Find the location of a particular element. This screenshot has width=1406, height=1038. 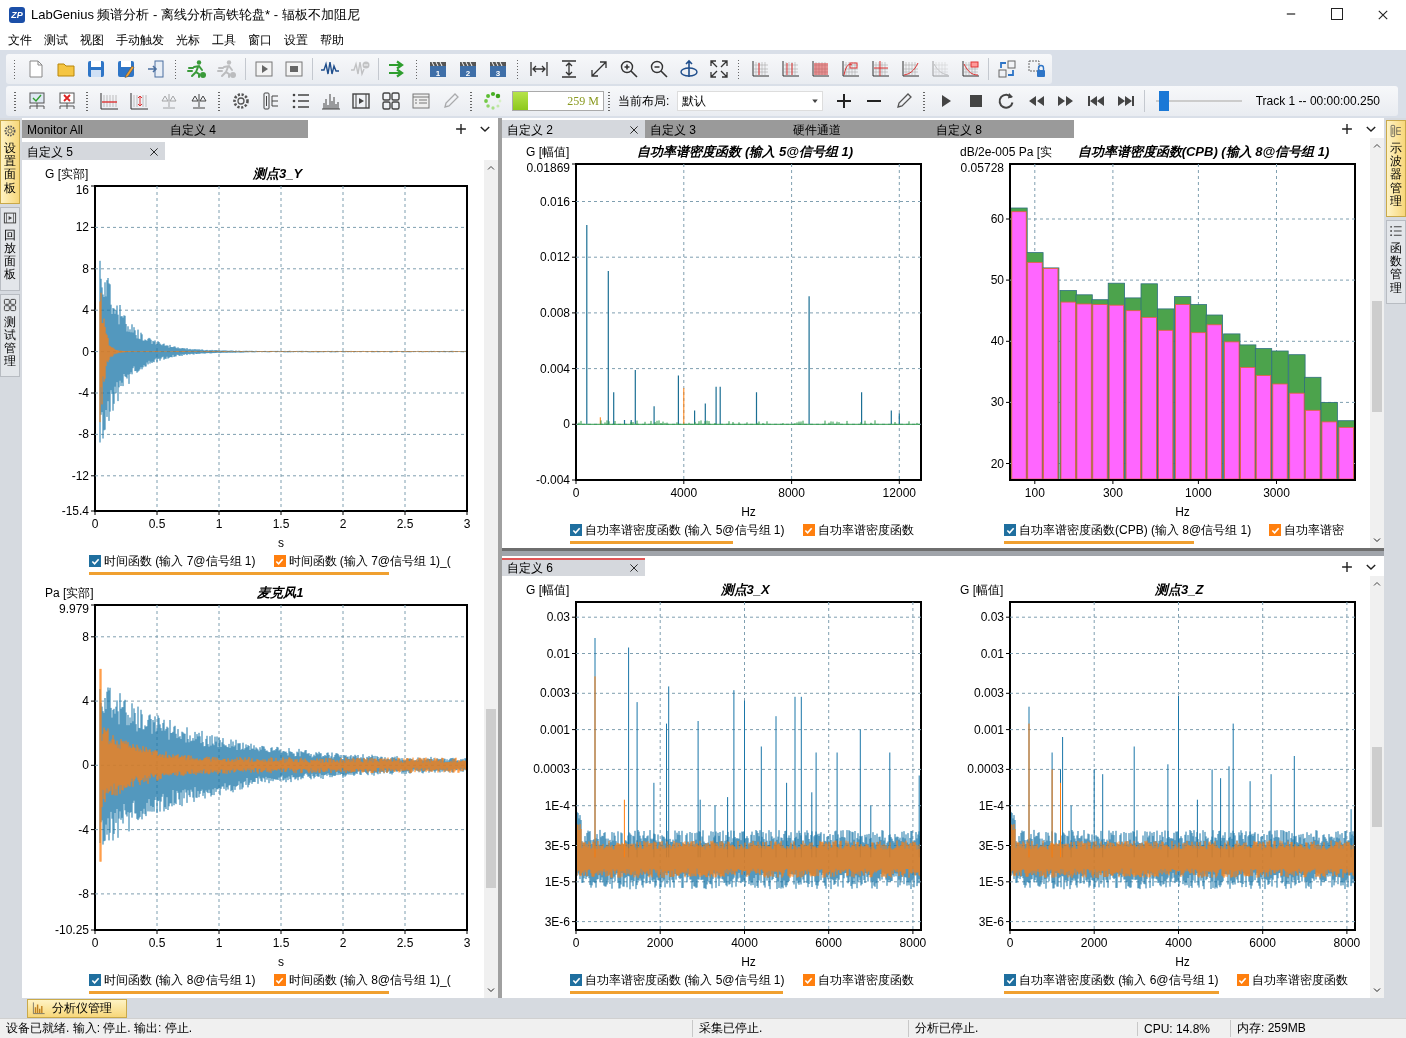

tab: 自定义 8 is located at coordinates (1002, 129).